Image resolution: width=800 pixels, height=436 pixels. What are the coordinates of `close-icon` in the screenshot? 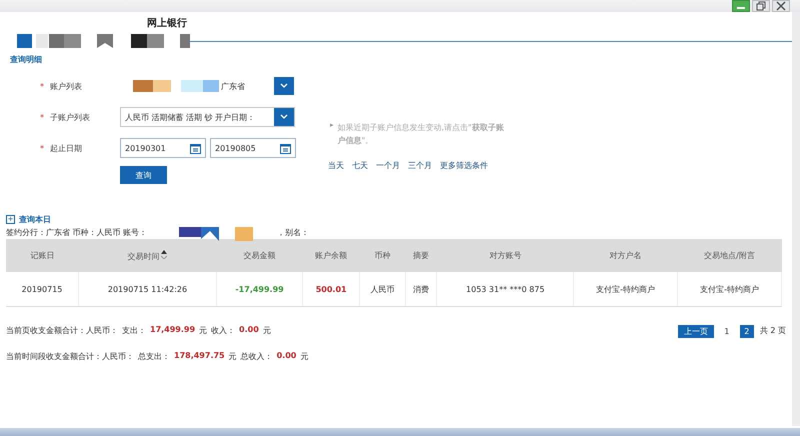 It's located at (781, 6).